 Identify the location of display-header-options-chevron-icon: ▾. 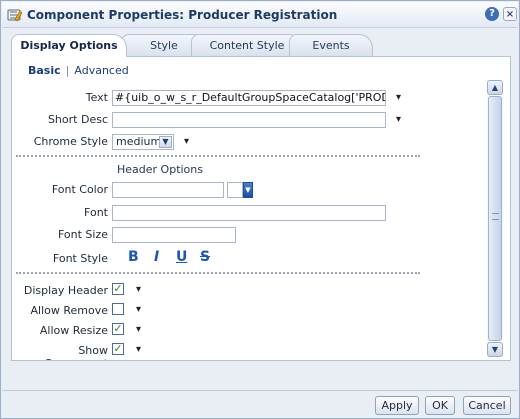
(138, 289).